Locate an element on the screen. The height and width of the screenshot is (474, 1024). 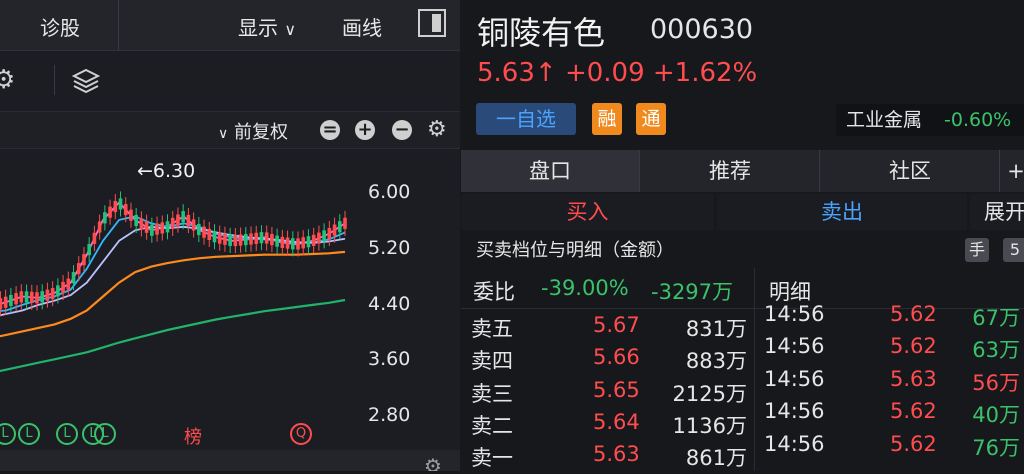
draw-line-button: 画线 is located at coordinates (362, 26).